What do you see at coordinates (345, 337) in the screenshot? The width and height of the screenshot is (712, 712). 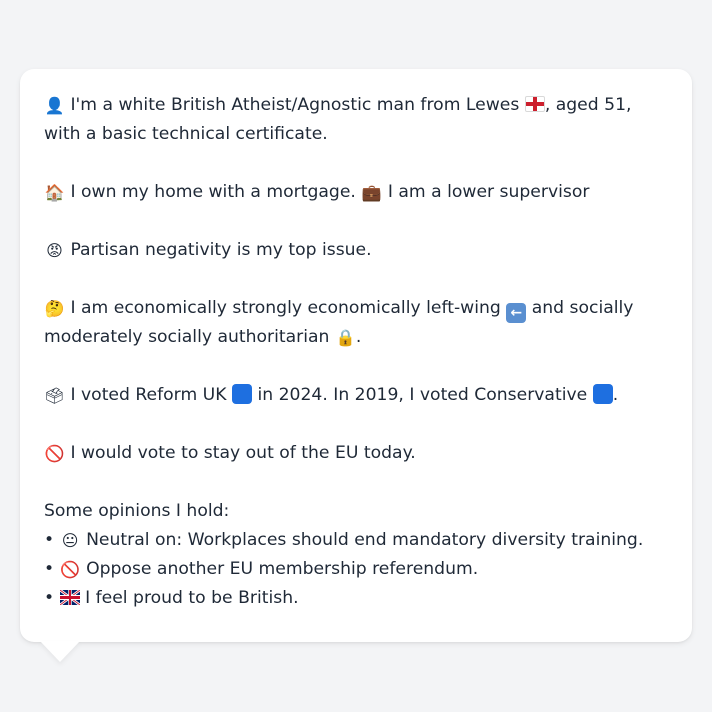 I see `lock-icon: 🔒` at bounding box center [345, 337].